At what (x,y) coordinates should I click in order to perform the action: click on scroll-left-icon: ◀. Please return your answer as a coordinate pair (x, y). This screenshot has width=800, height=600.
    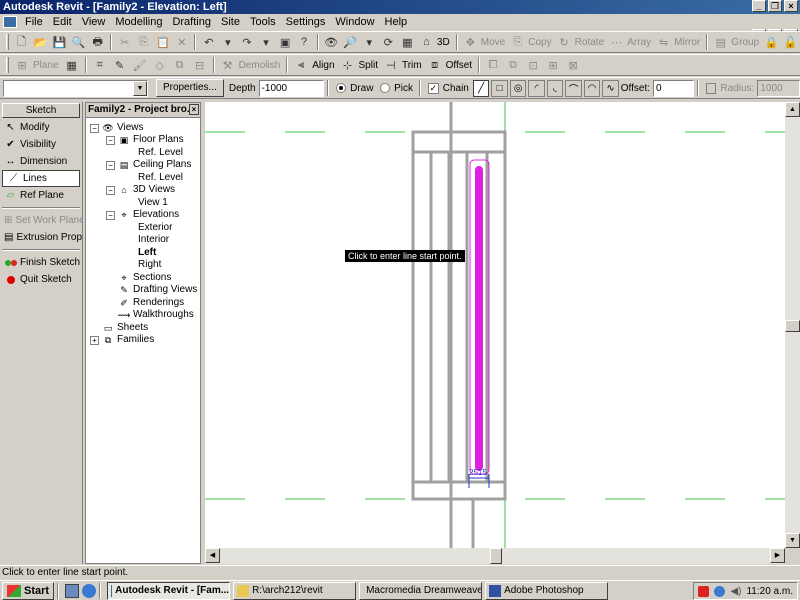
    Looking at the image, I should click on (212, 555).